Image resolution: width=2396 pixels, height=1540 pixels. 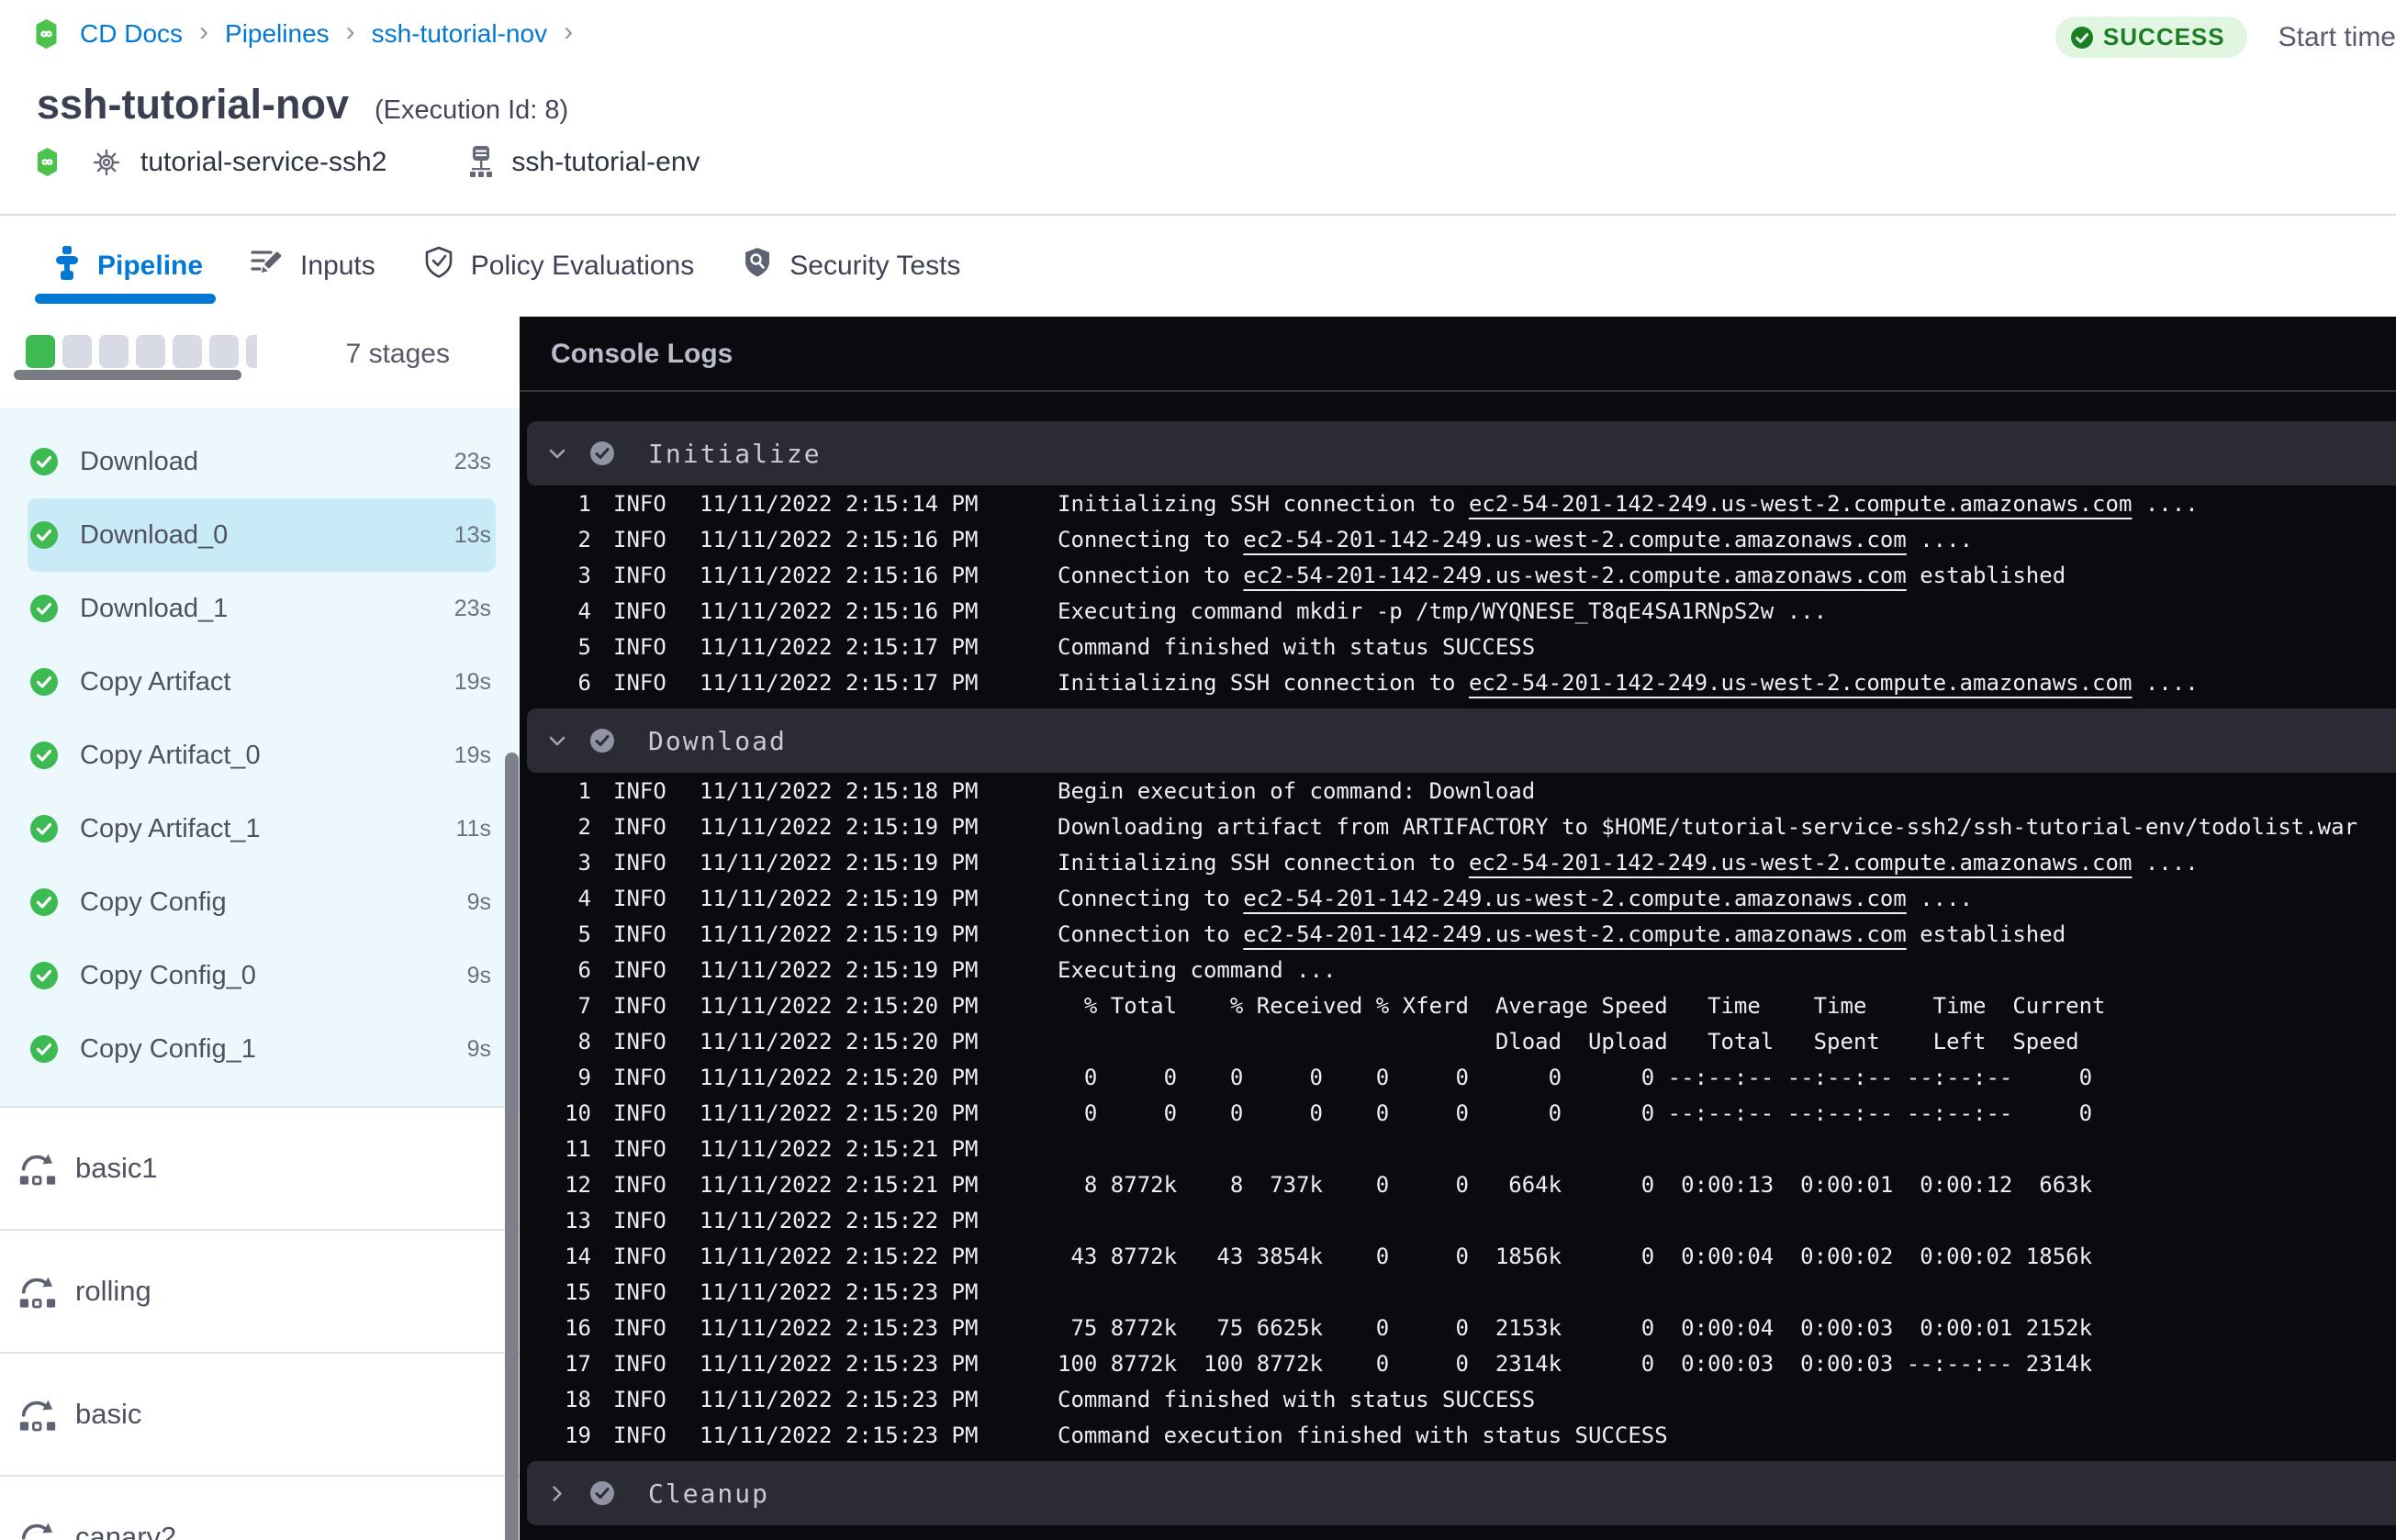 I want to click on stage-row: Copy Config_1 9s, so click(x=262, y=1049).